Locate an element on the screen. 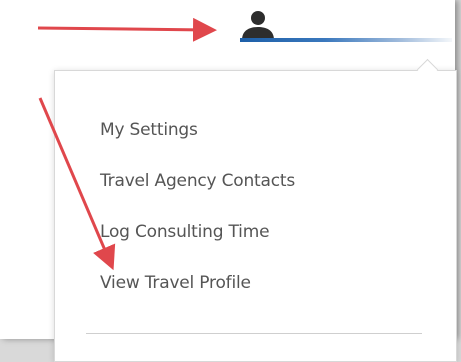 This screenshot has width=461, height=362. menu-item-my-settings: My Settings is located at coordinates (197, 133).